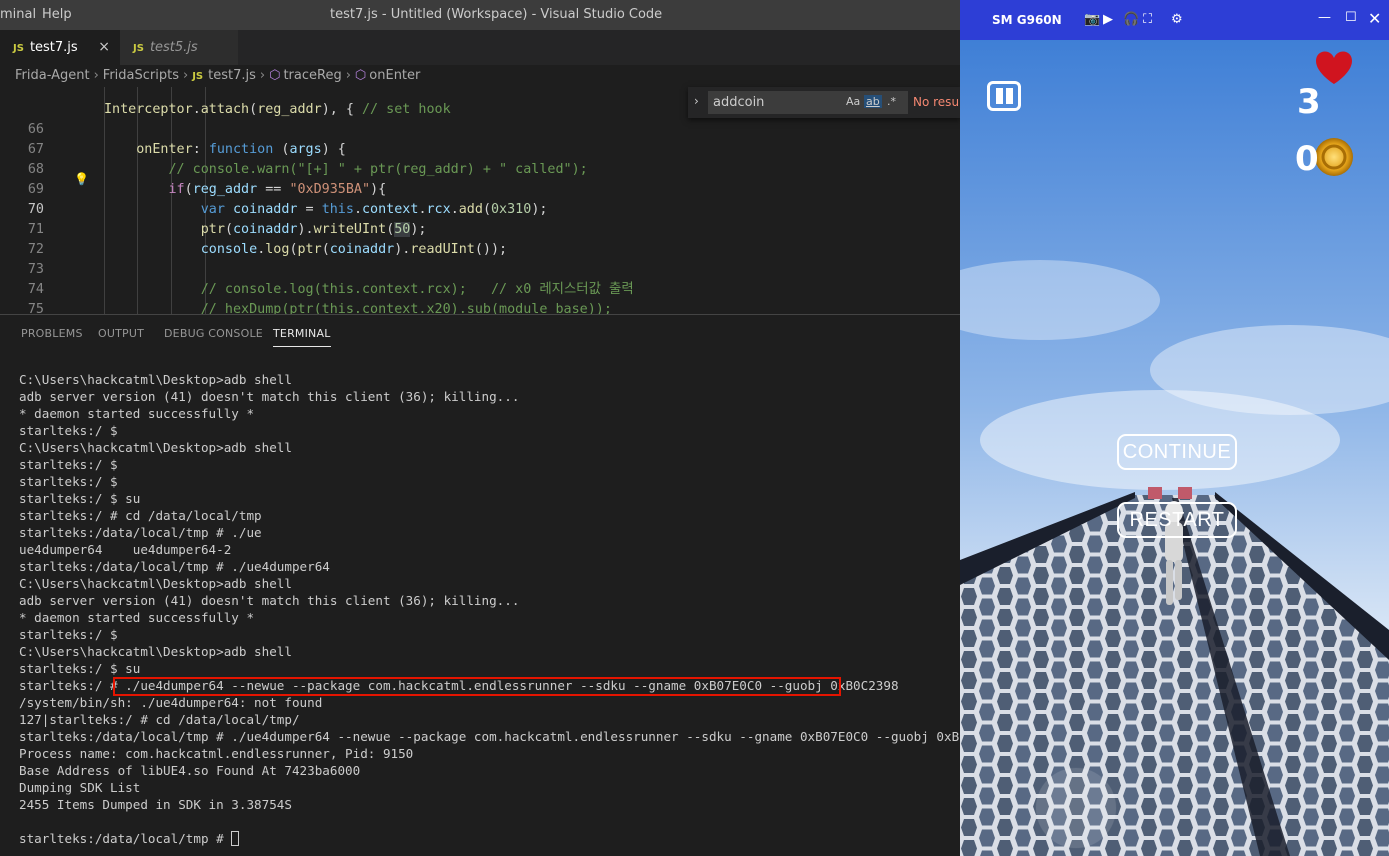 Image resolution: width=1389 pixels, height=856 pixels. I want to click on tab-debug-console: DEBUG CONSOLE, so click(213, 333).